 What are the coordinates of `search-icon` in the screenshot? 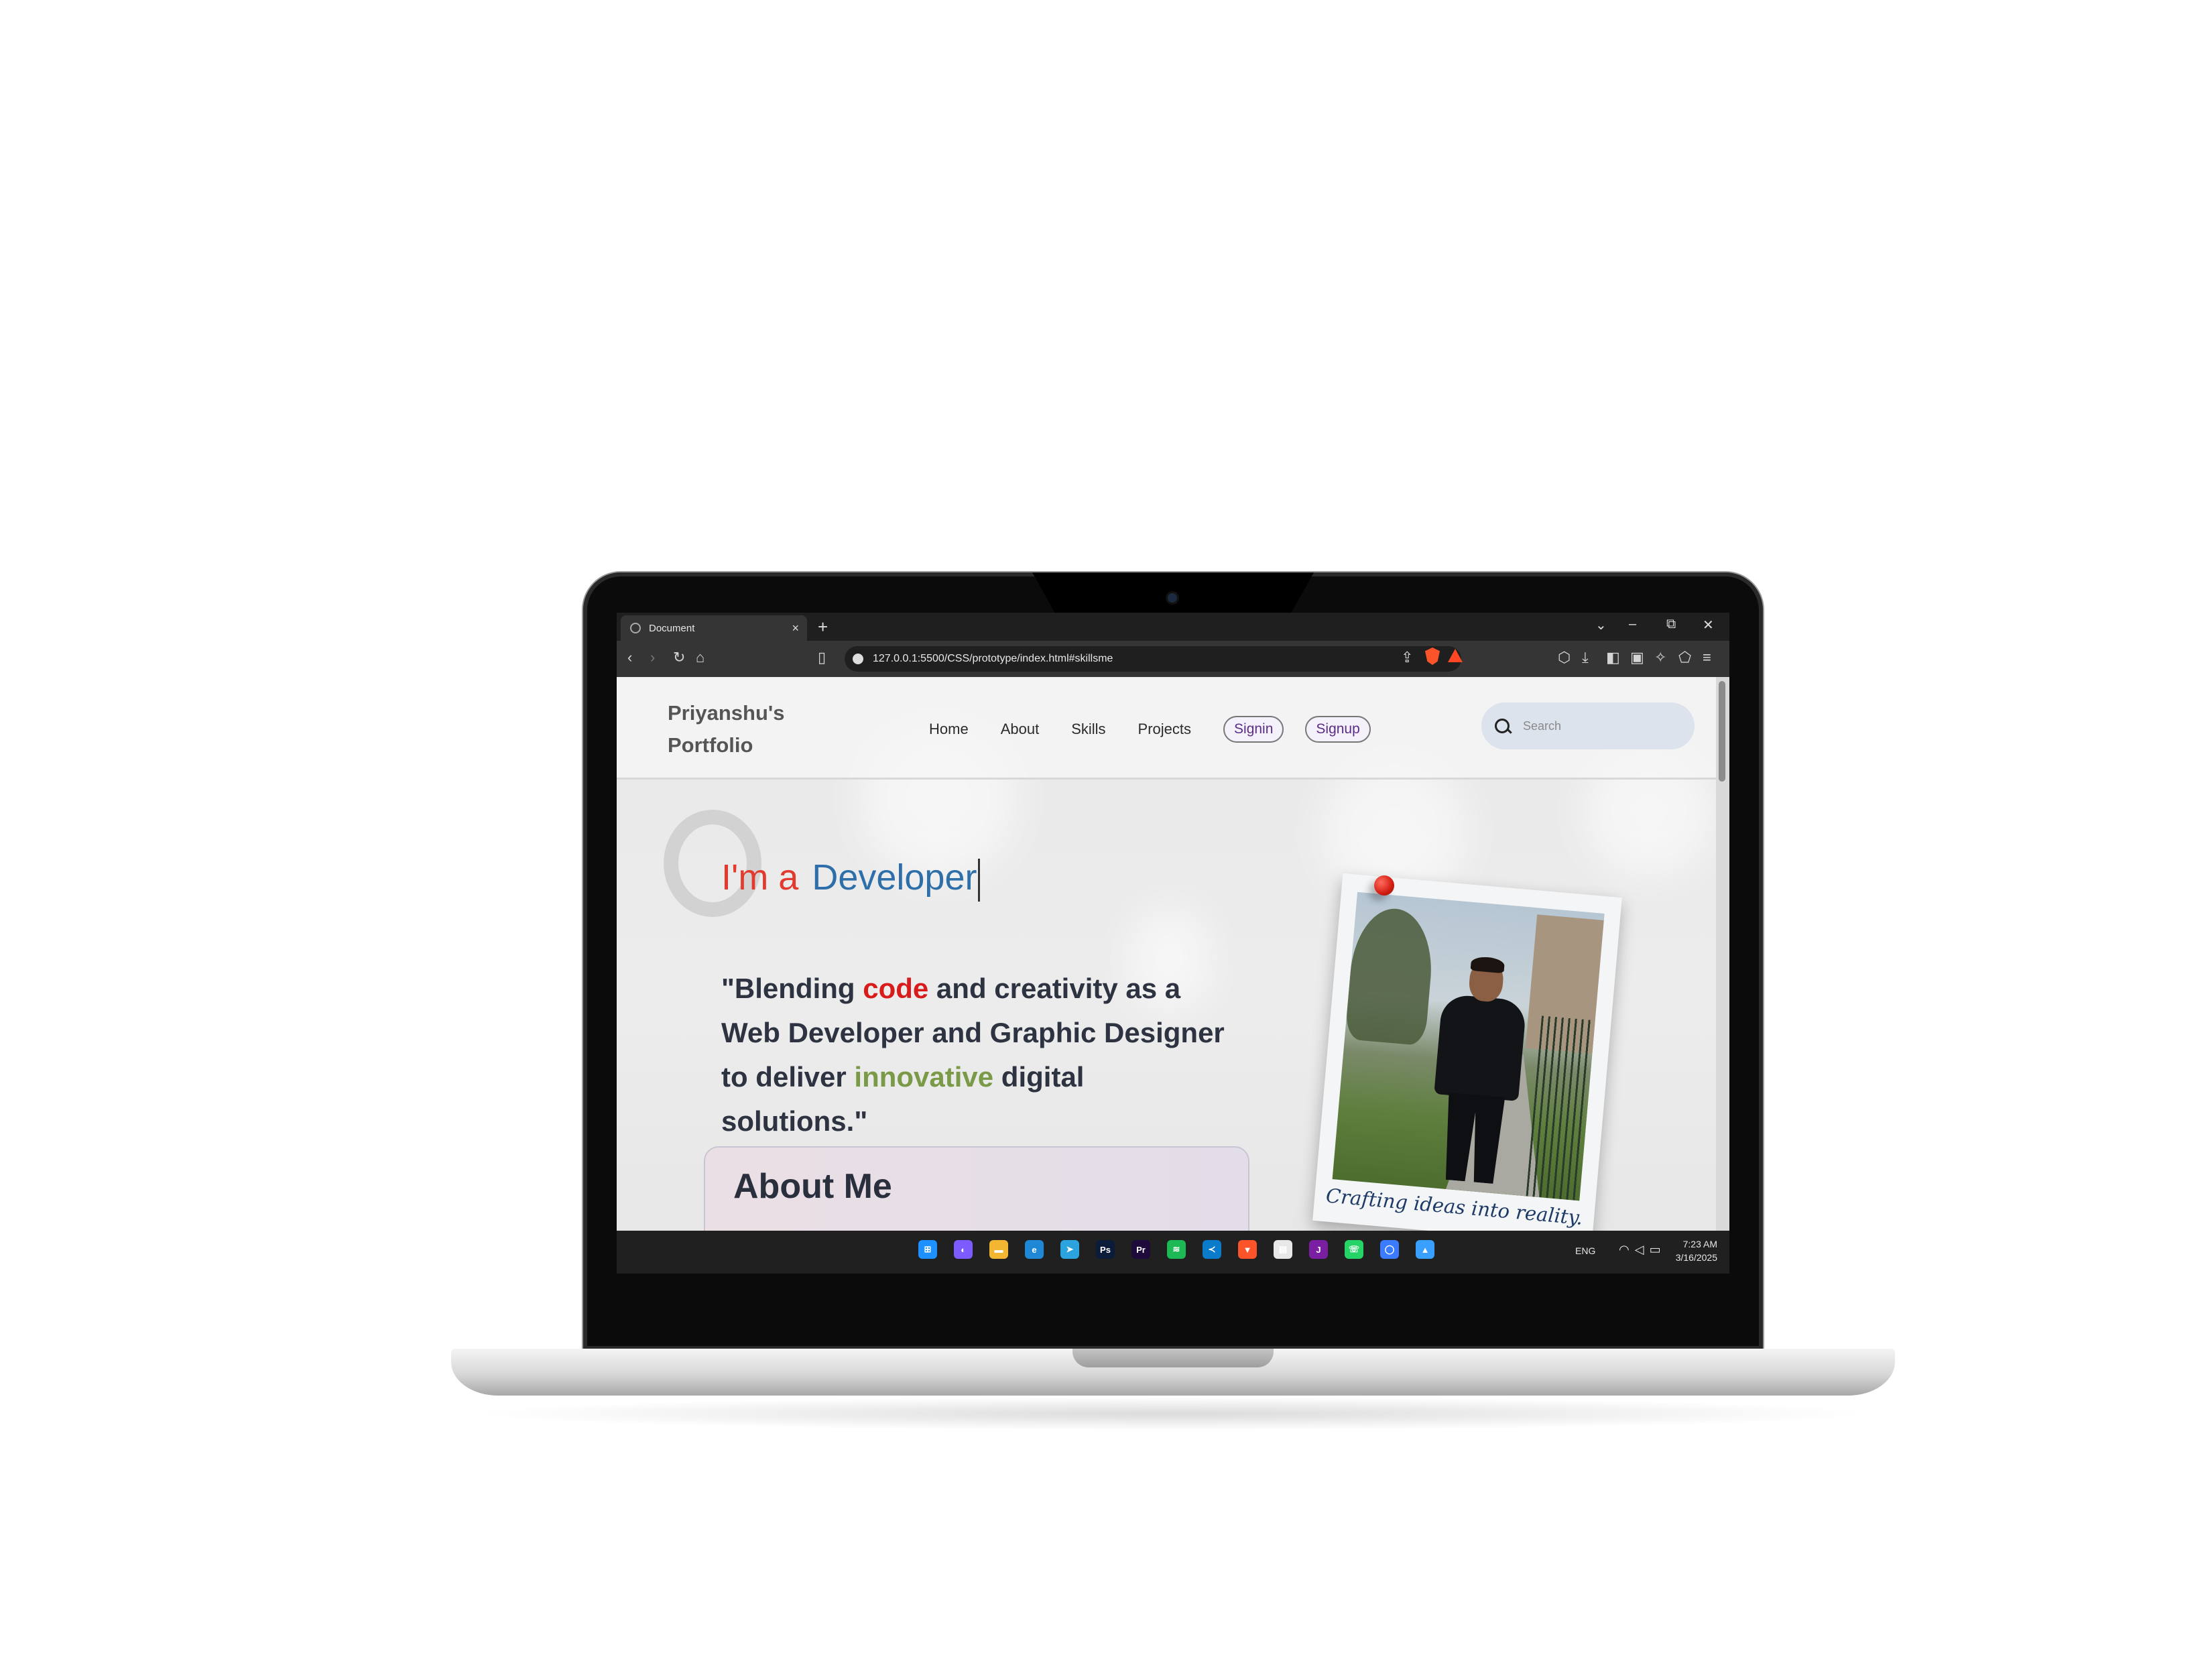 It's located at (1502, 726).